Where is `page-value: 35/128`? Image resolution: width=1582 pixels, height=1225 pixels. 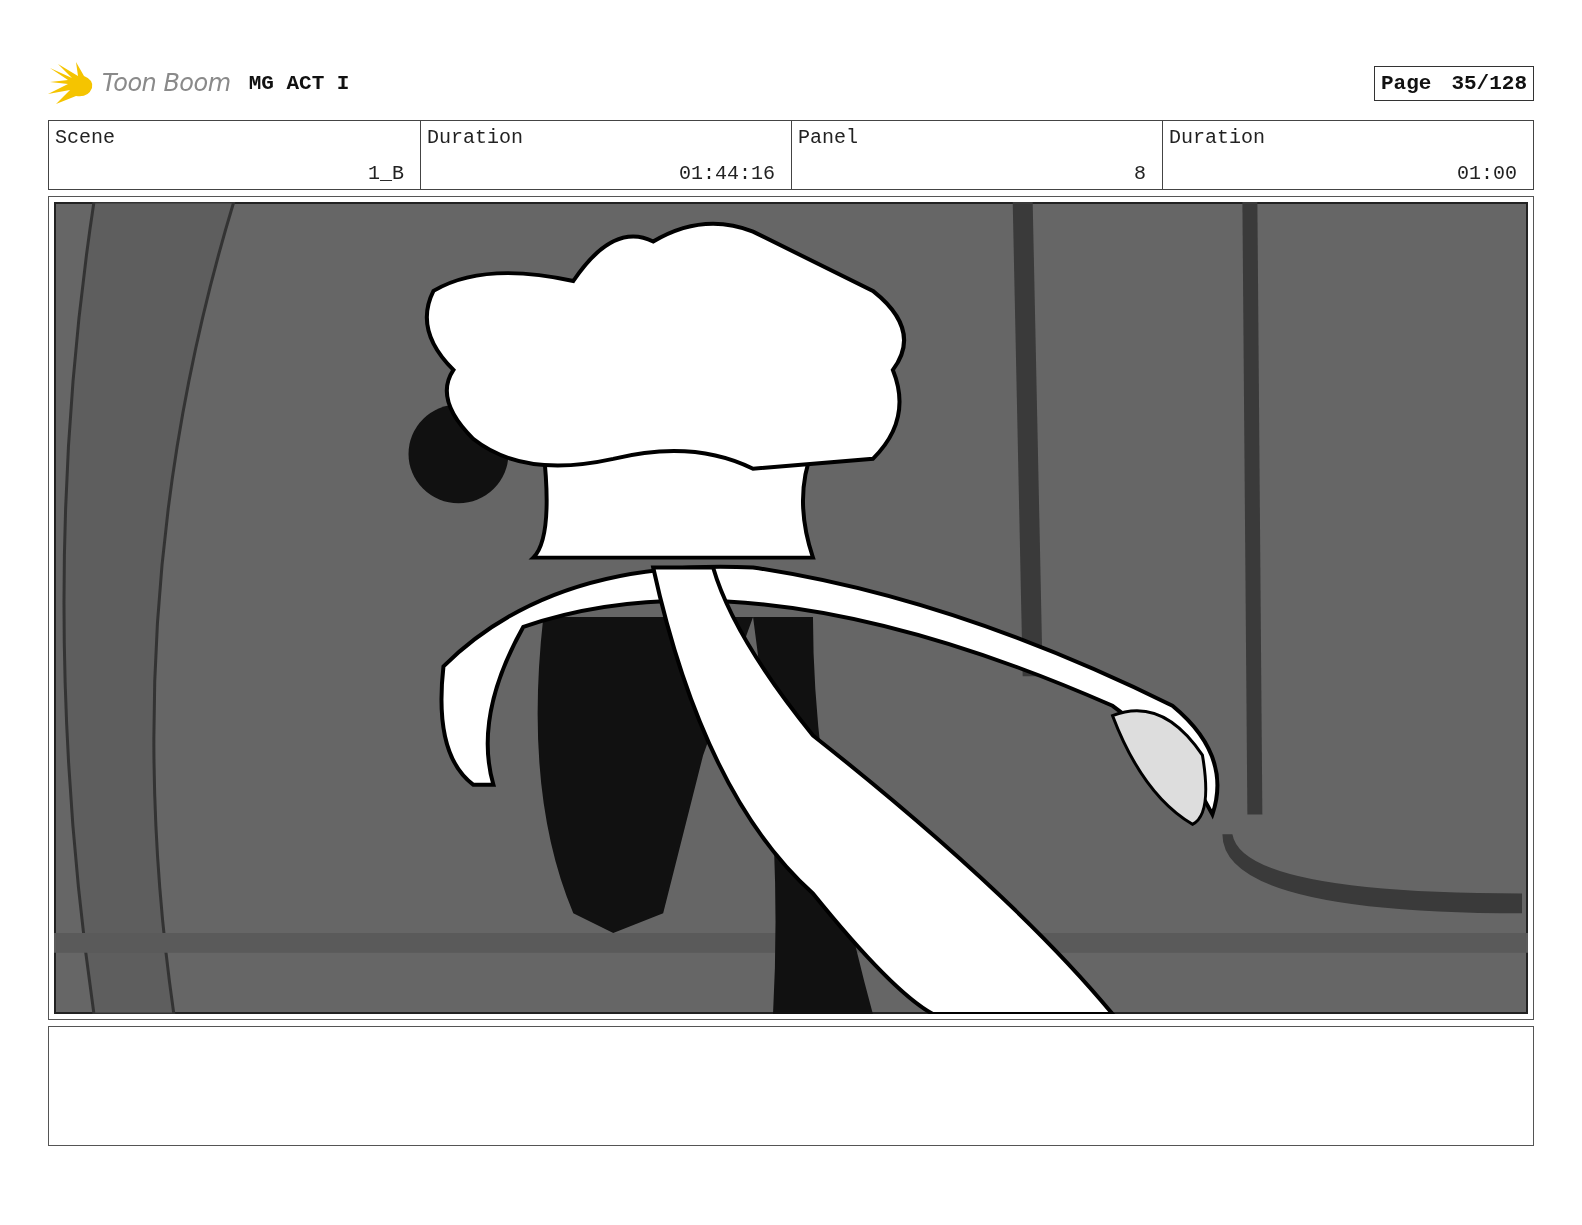
page-value: 35/128 is located at coordinates (1489, 83).